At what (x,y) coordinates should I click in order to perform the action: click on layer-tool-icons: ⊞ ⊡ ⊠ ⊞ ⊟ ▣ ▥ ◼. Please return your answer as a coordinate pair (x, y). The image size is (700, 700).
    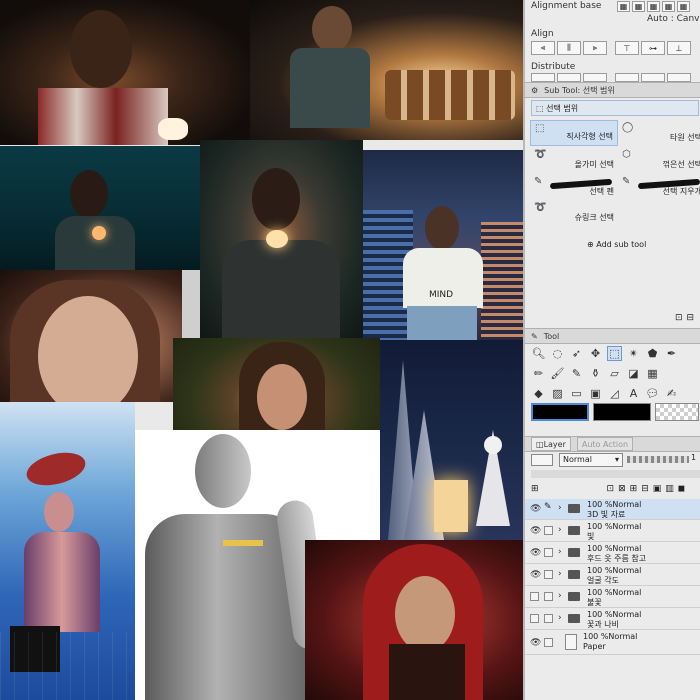
    Looking at the image, I should click on (608, 489).